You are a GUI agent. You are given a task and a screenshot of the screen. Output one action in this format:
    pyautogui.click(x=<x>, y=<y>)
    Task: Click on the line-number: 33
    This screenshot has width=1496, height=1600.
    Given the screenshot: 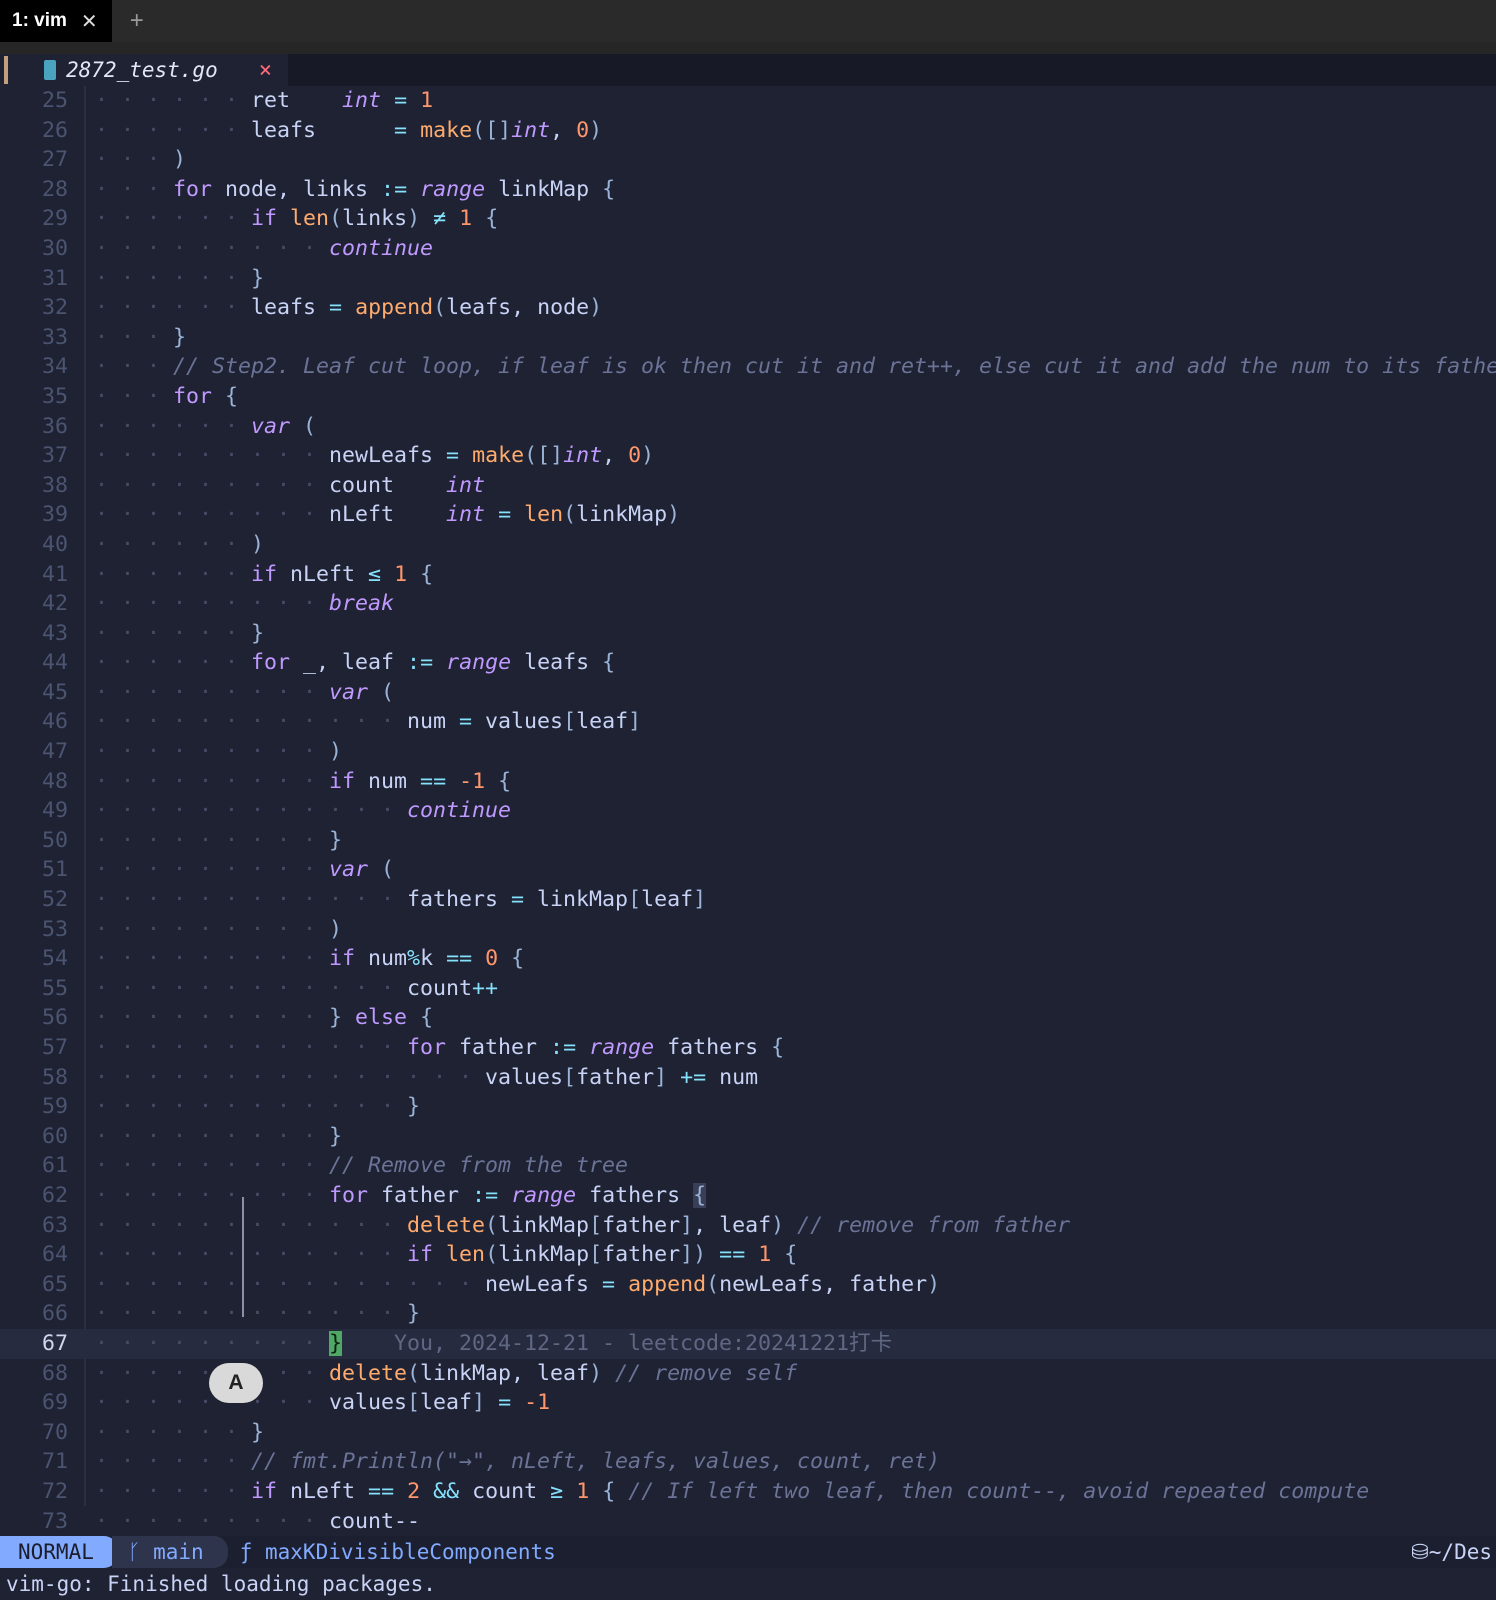 What is the action you would take?
    pyautogui.click(x=54, y=337)
    